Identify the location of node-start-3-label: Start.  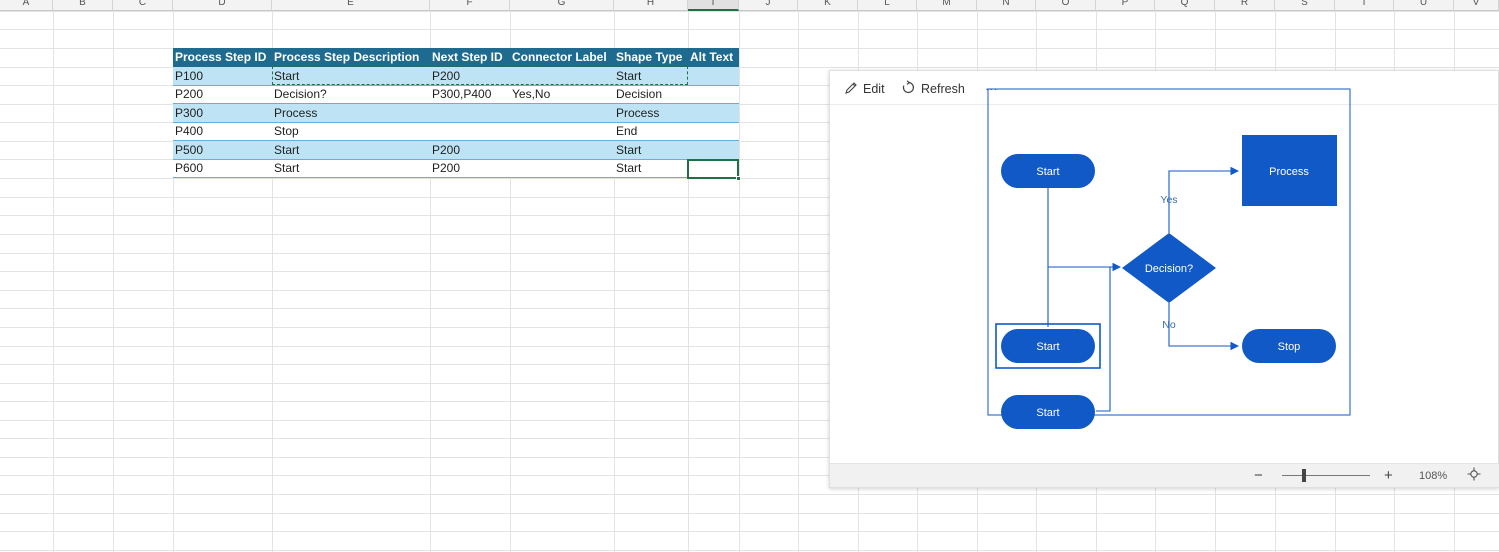
(1047, 413).